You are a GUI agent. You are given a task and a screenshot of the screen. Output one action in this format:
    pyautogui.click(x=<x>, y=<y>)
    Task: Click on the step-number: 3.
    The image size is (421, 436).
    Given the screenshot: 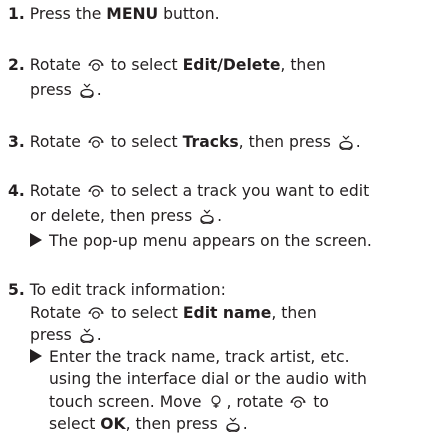 What is the action you would take?
    pyautogui.click(x=16, y=142)
    